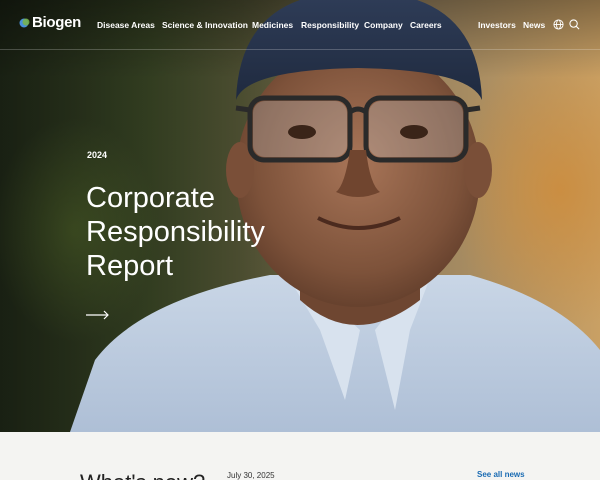 The height and width of the screenshot is (480, 600). Describe the element at coordinates (330, 25) in the screenshot. I see `nav-responsibility: Responsibility` at that location.